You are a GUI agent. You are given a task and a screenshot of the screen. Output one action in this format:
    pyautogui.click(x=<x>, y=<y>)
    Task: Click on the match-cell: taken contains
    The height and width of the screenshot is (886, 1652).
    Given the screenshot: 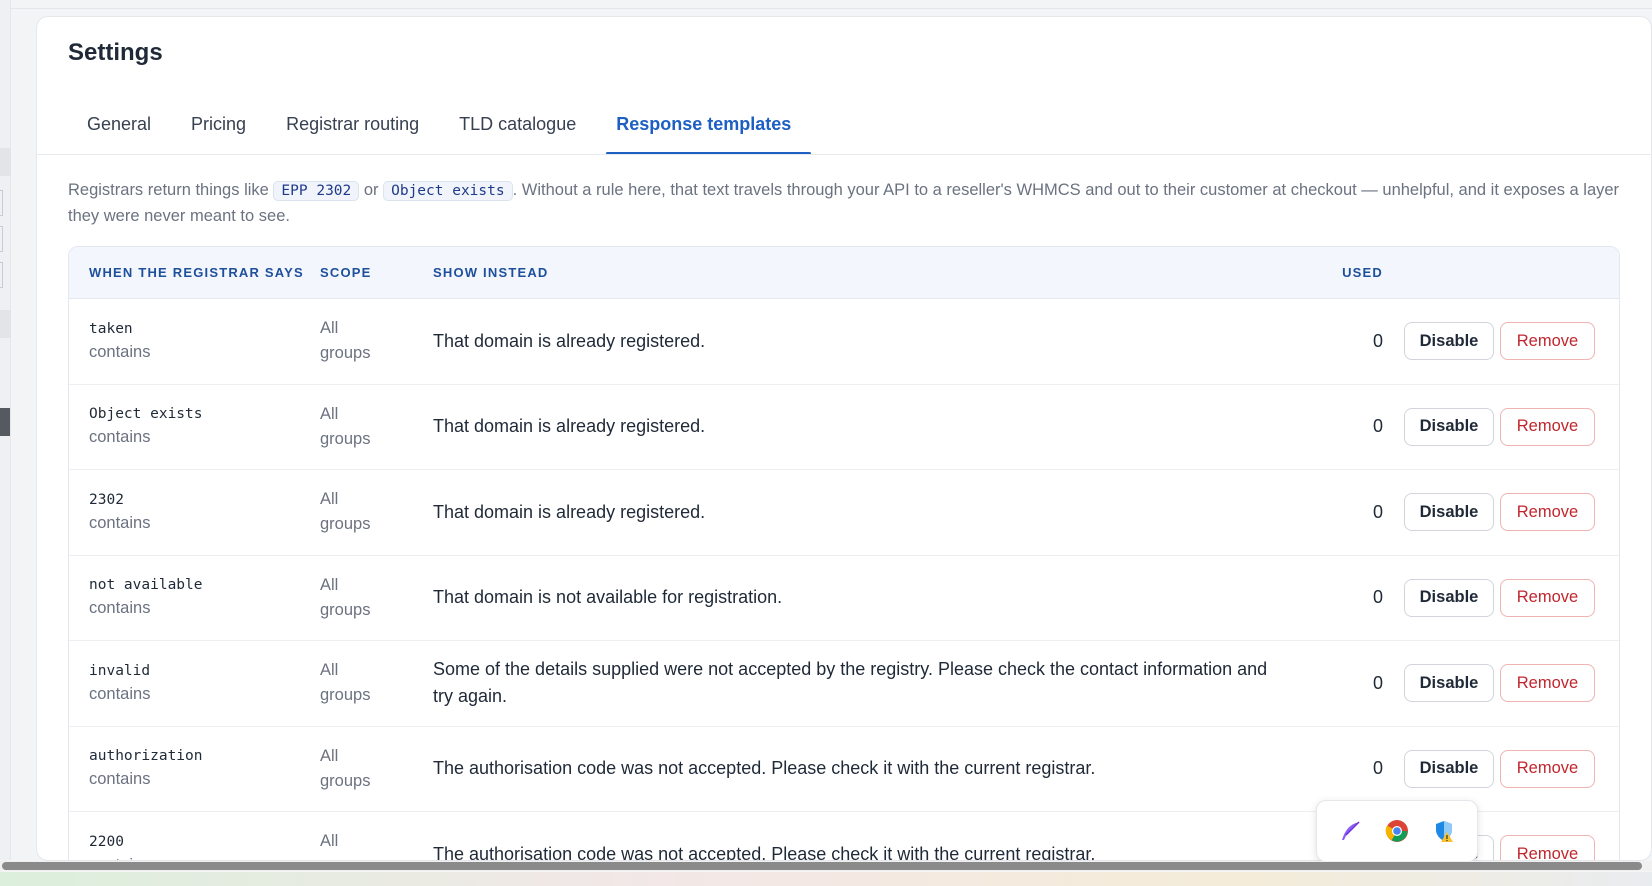 What is the action you would take?
    pyautogui.click(x=194, y=341)
    